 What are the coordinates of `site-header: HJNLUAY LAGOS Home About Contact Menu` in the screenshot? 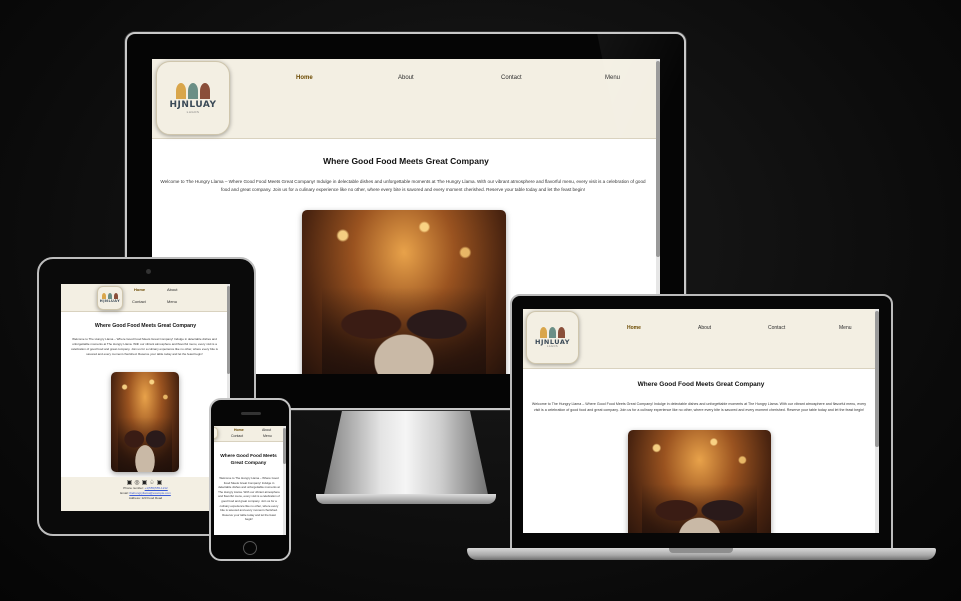 It's located at (406, 99).